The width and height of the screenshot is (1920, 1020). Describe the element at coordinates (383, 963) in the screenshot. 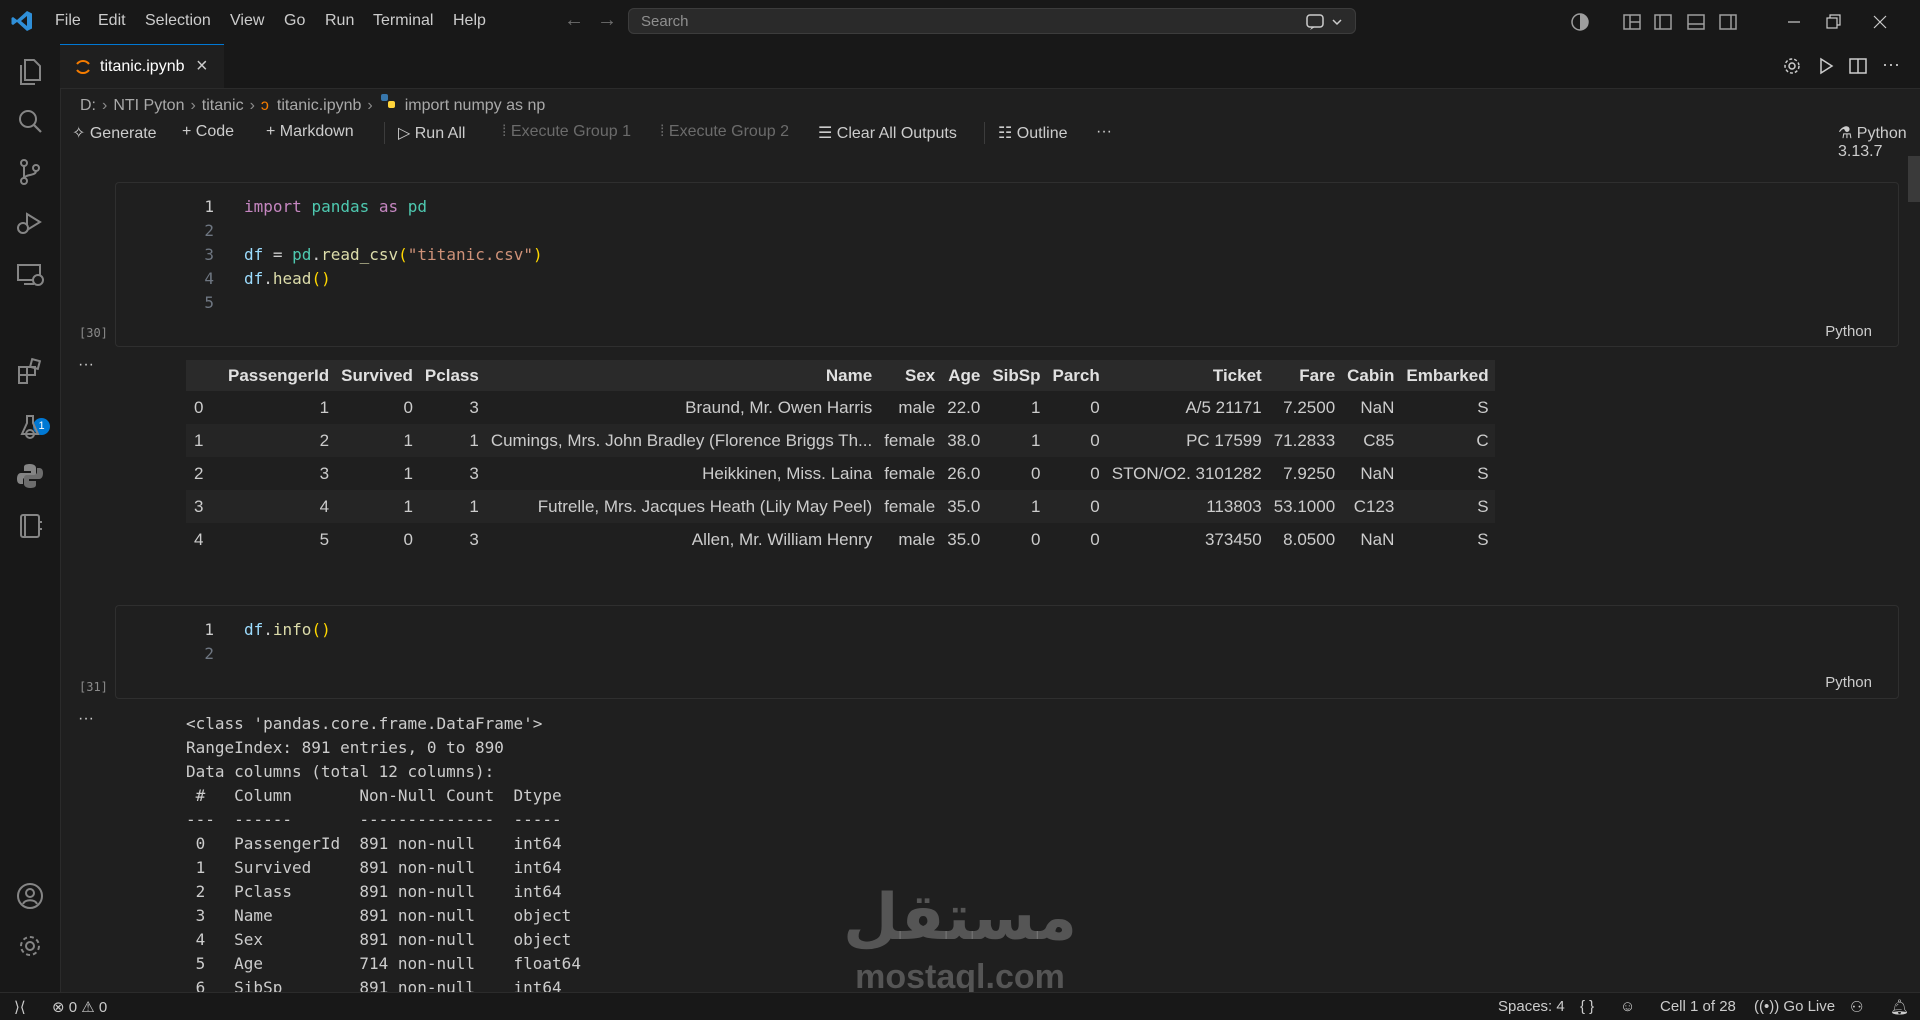

I see `output-line: 5 Age 714 non-null float64` at that location.